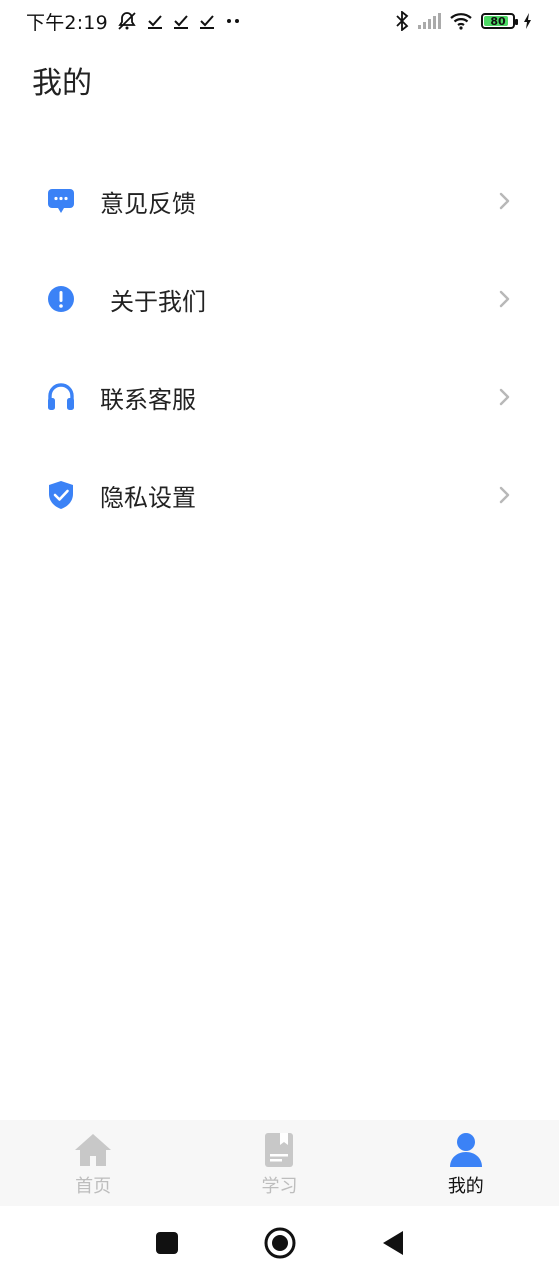  Describe the element at coordinates (465, 1186) in the screenshot. I see `tab-label: 我的` at that location.